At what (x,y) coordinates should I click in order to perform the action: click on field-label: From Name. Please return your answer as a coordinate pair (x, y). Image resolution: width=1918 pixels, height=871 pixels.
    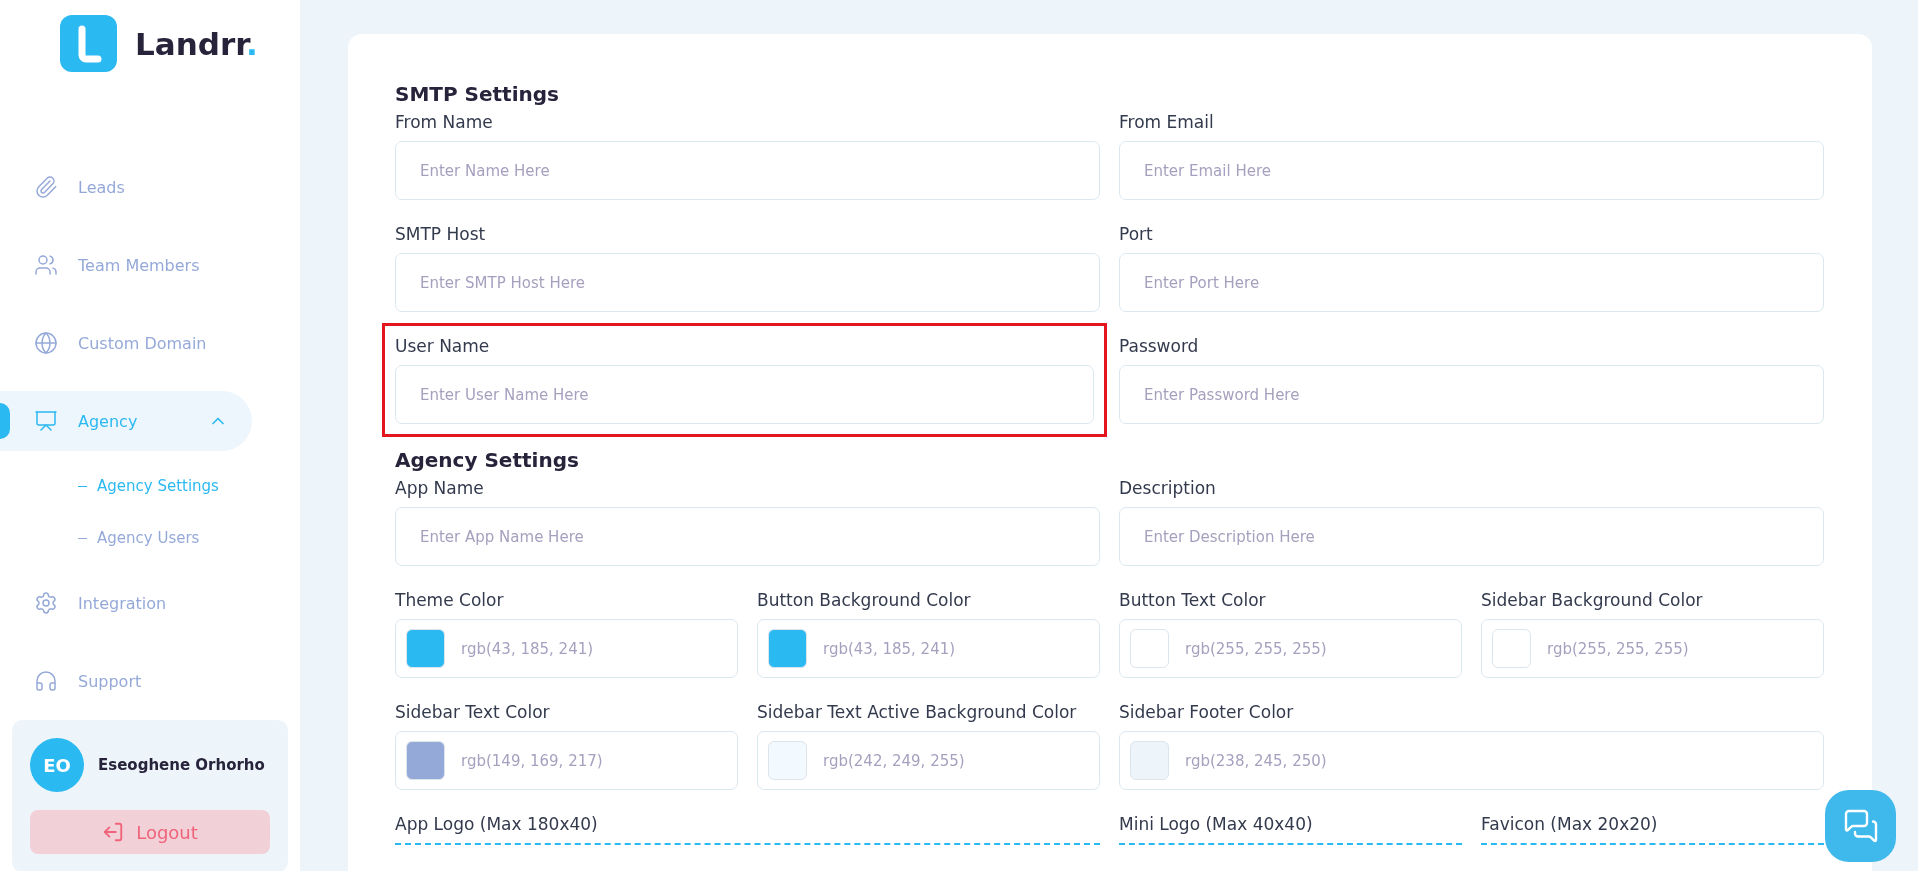
    Looking at the image, I should click on (444, 122).